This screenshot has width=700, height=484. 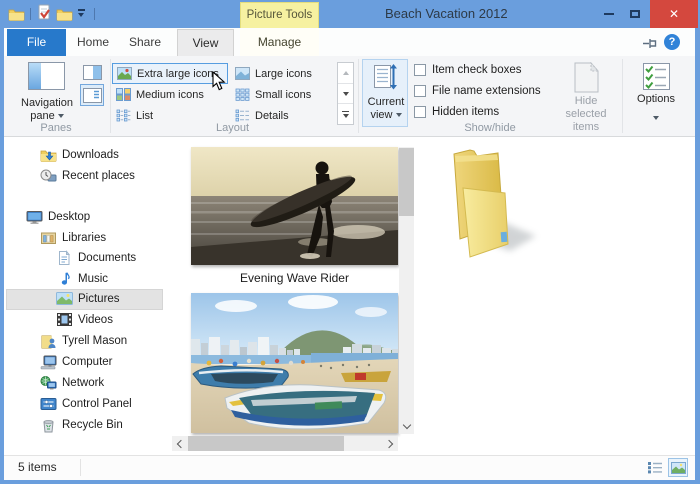 I want to click on horizontal-scrollbar-thumb, so click(x=266, y=443).